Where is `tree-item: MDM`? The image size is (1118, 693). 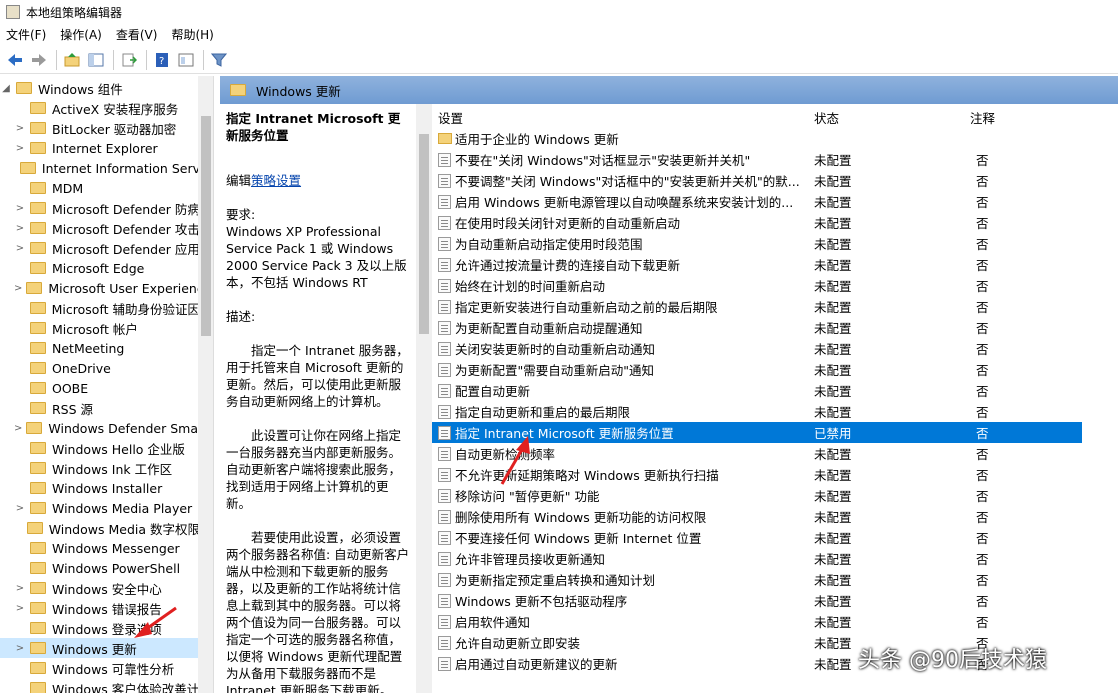 tree-item: MDM is located at coordinates (100, 188).